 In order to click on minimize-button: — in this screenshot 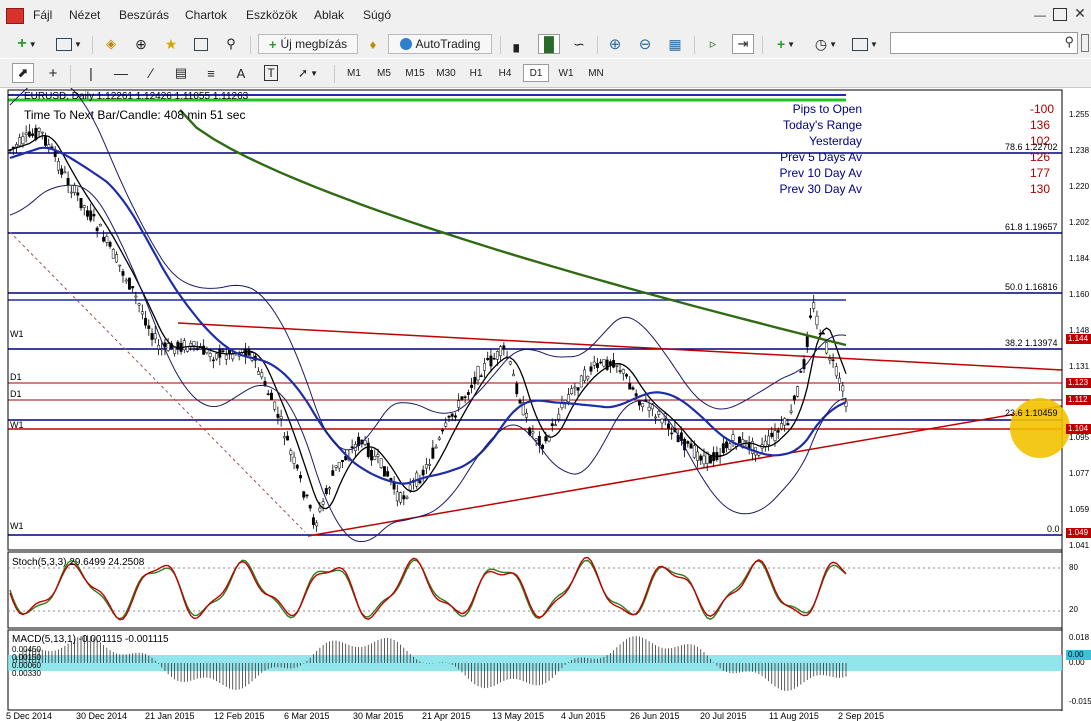, I will do `click(1040, 15)`.